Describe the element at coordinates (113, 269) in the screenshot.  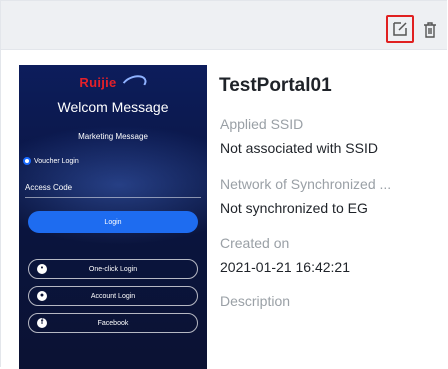
I see `preview-one-click-login: • One-click Login` at that location.